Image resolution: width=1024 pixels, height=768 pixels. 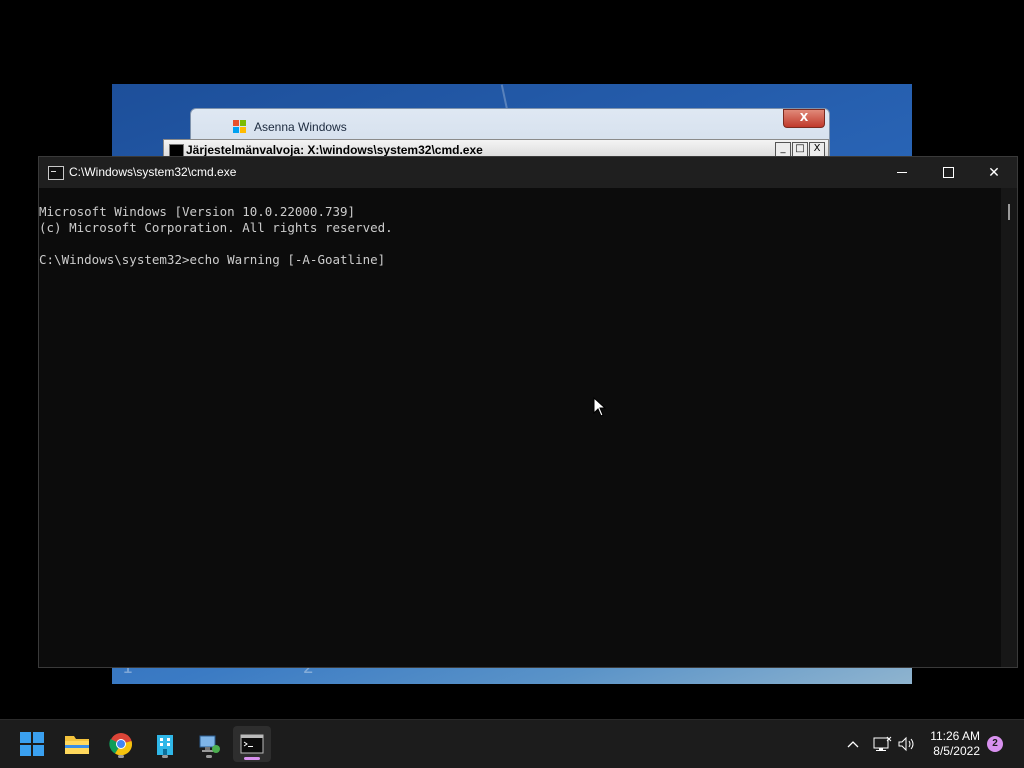 I want to click on mouse-pointer-icon, so click(x=600, y=407).